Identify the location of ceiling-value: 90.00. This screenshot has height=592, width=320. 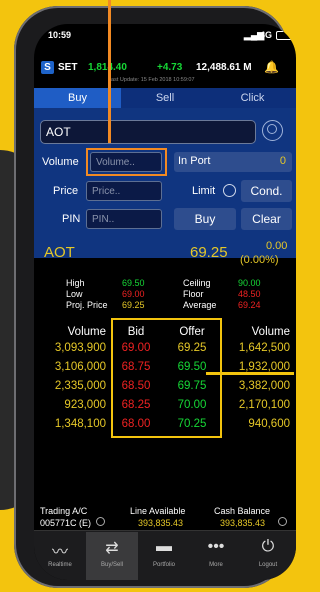
(249, 283).